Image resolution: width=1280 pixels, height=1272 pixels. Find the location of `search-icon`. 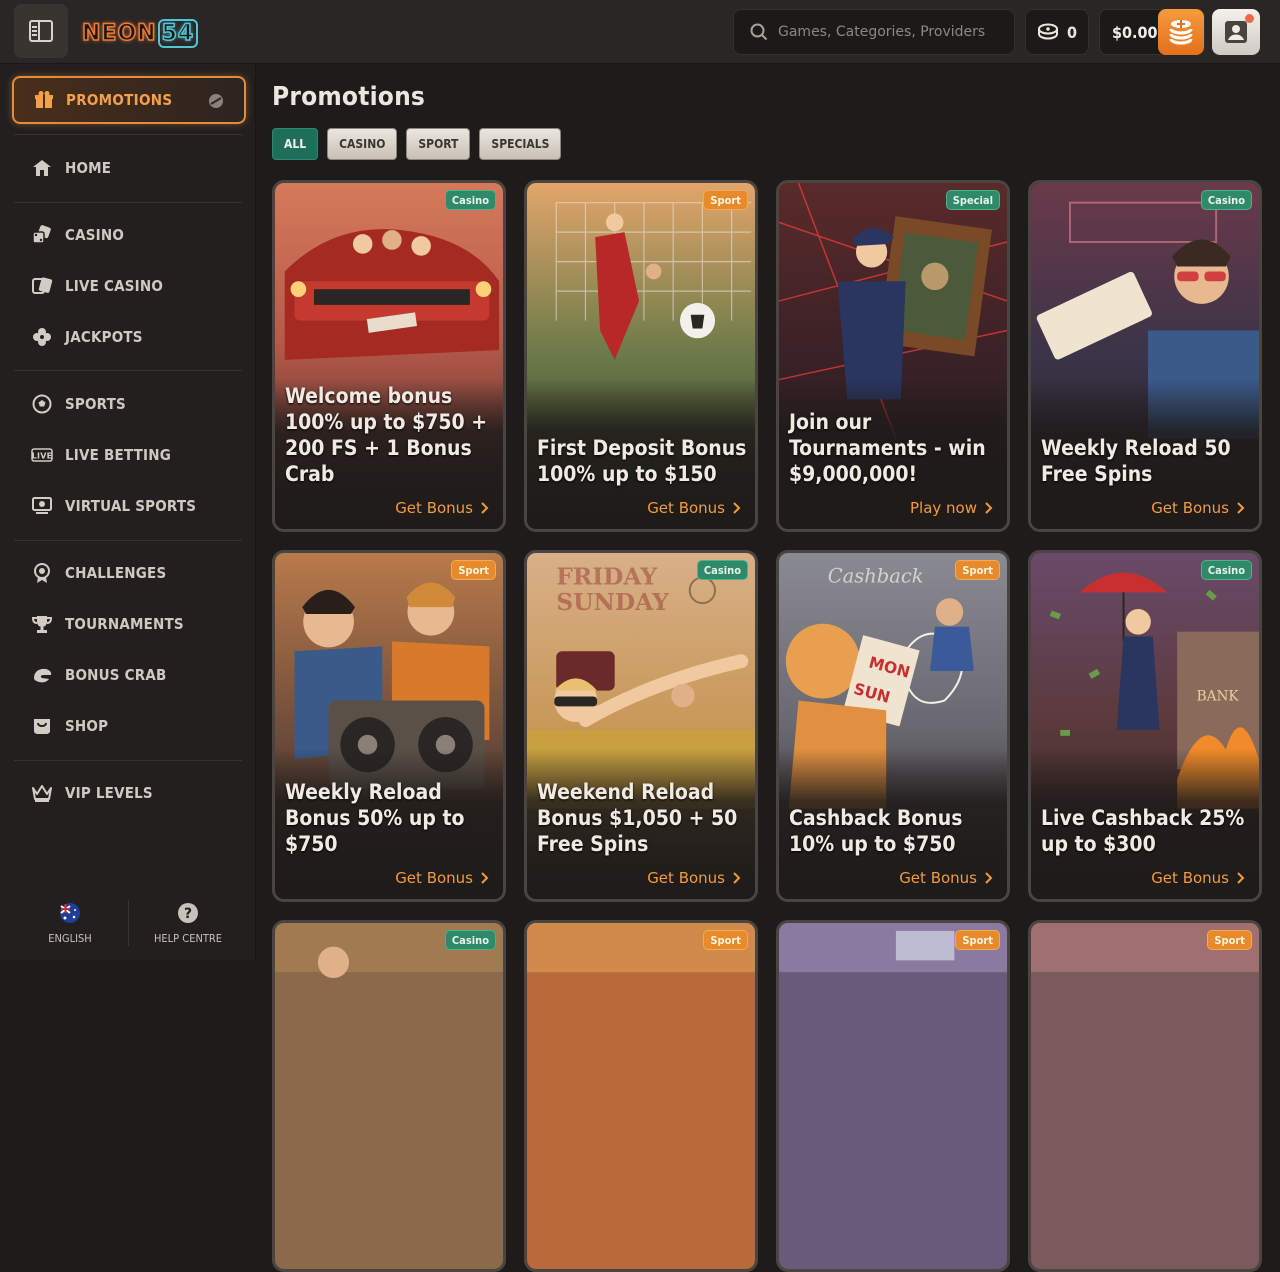

search-icon is located at coordinates (759, 32).